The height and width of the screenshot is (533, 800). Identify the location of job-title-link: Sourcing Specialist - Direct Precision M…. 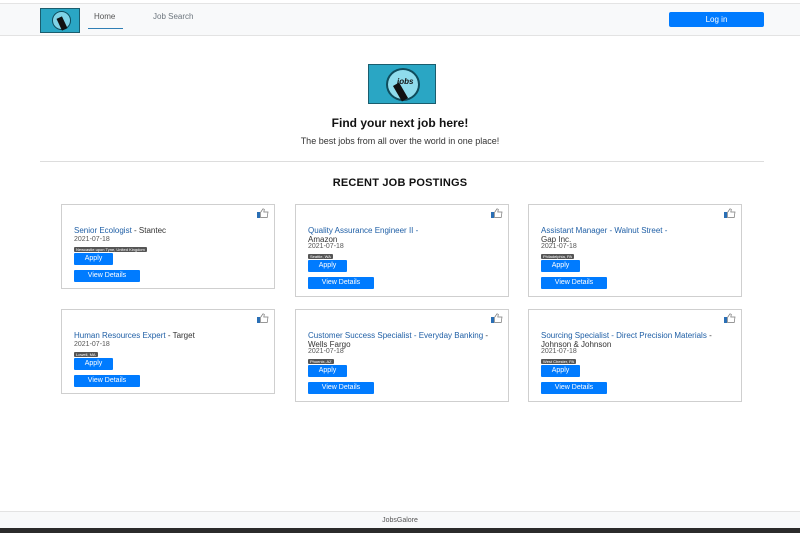
(624, 335).